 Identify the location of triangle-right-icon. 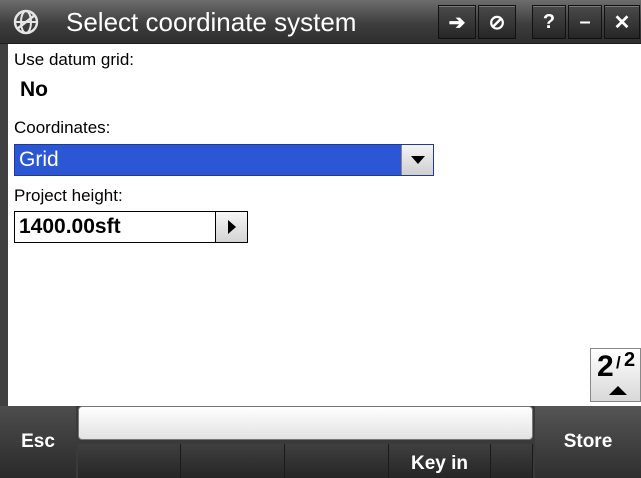
(231, 227).